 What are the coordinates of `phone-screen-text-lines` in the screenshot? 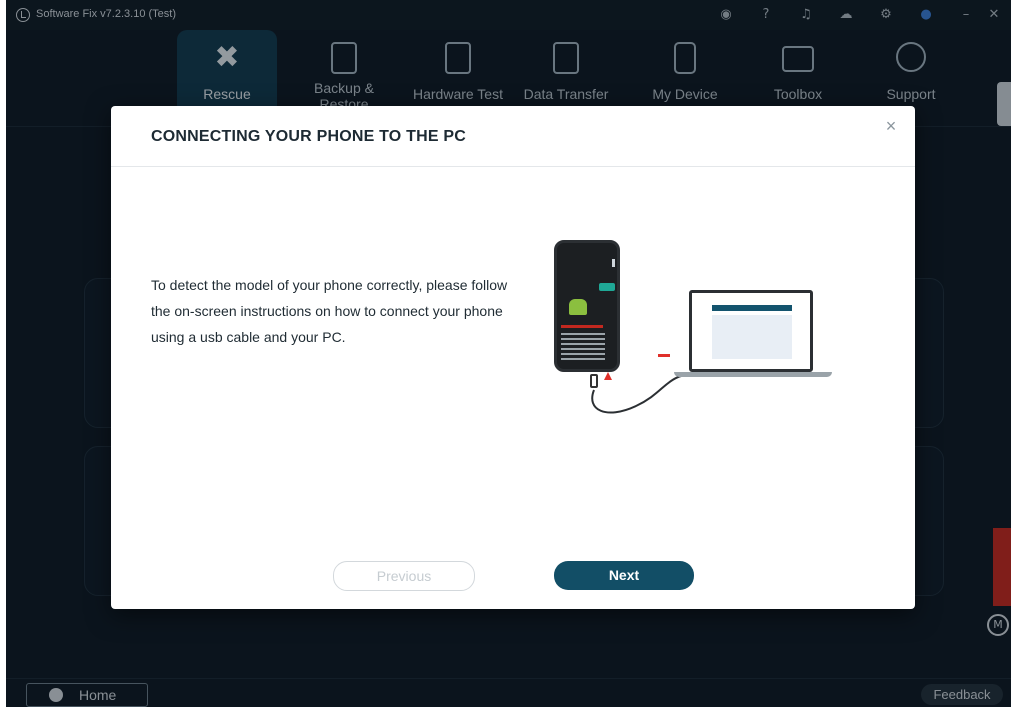 It's located at (583, 348).